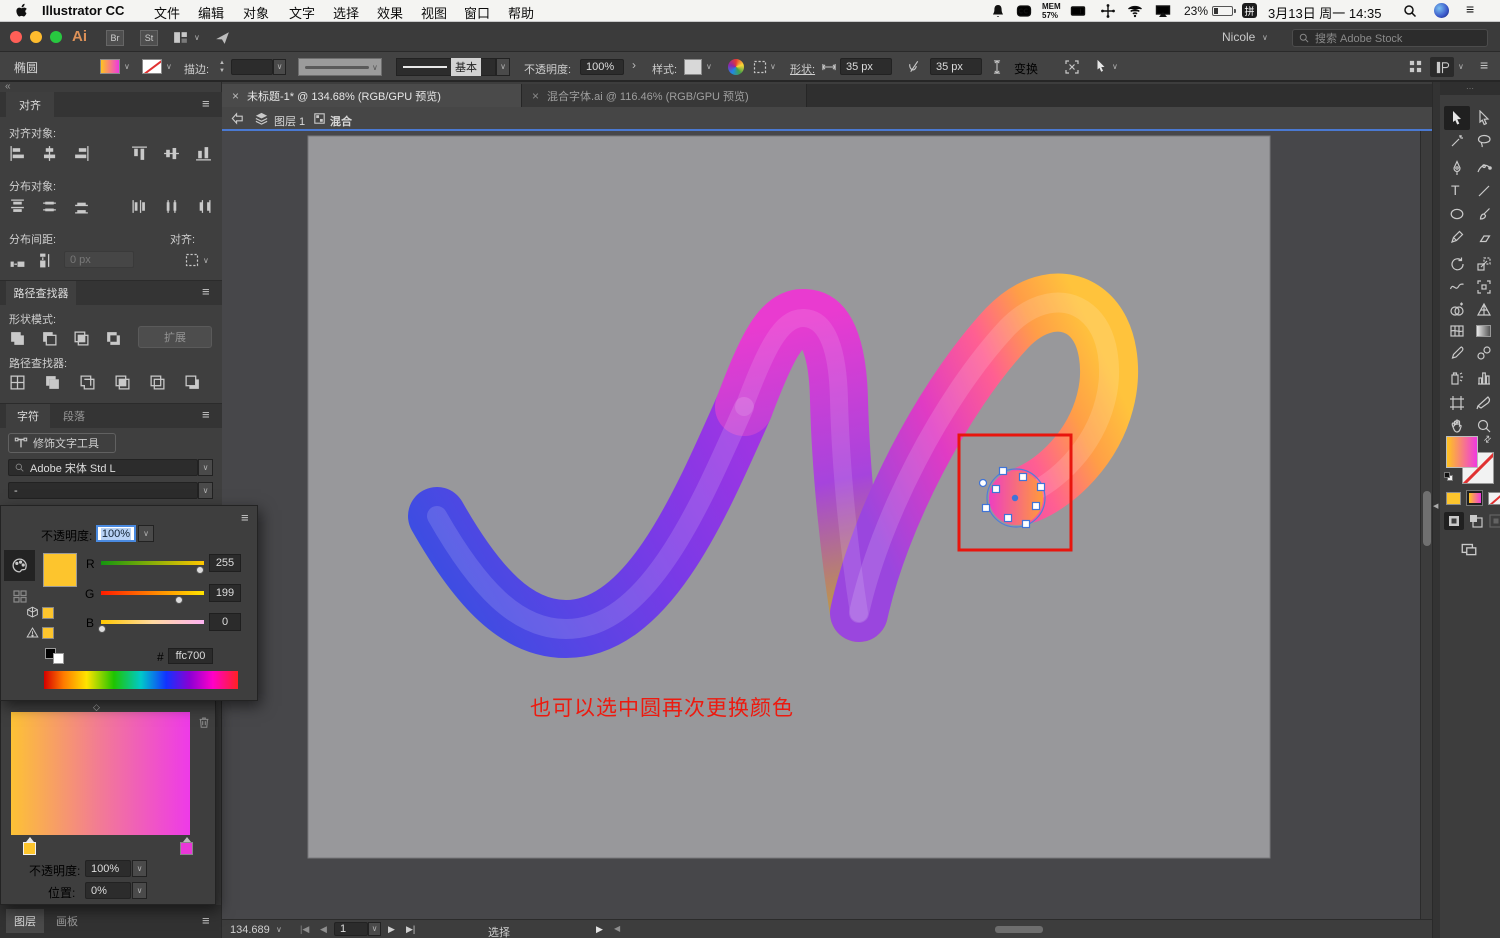 The image size is (1500, 938). Describe the element at coordinates (203, 206) in the screenshot. I see `distribute-right-button` at that location.